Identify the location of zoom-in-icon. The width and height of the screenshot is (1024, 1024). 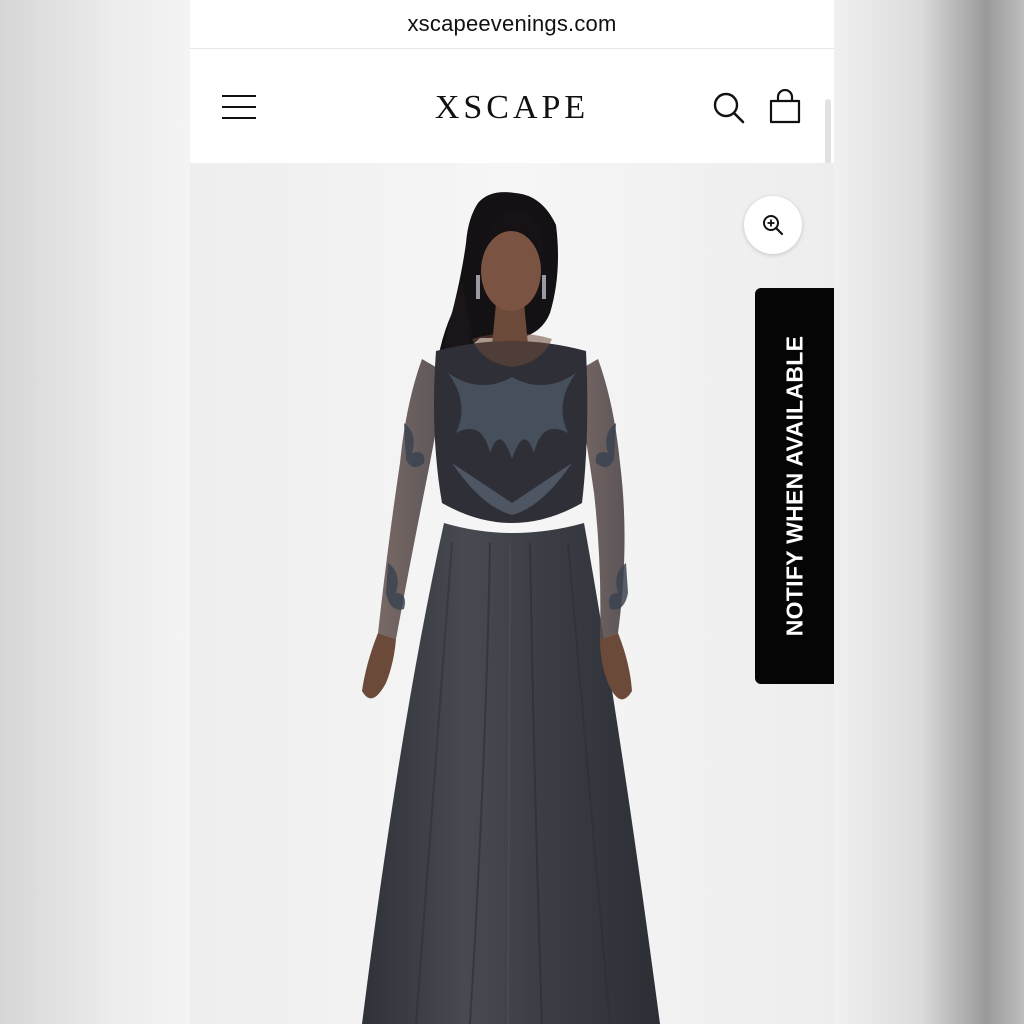
(773, 225).